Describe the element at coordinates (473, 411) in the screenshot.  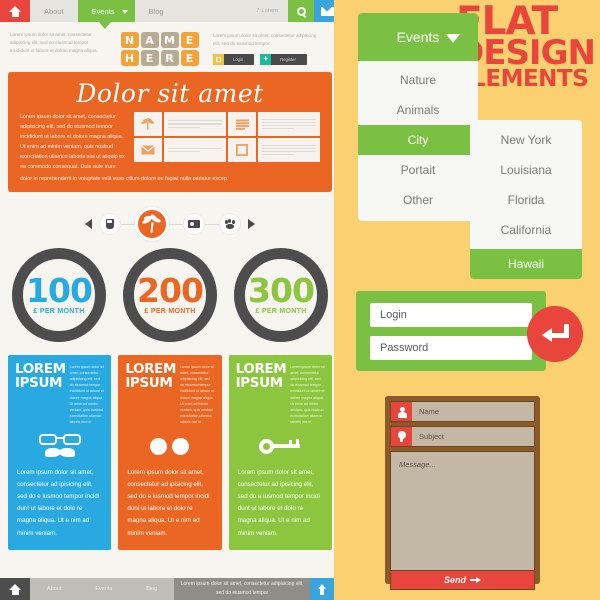
I see `name-input: Name` at that location.